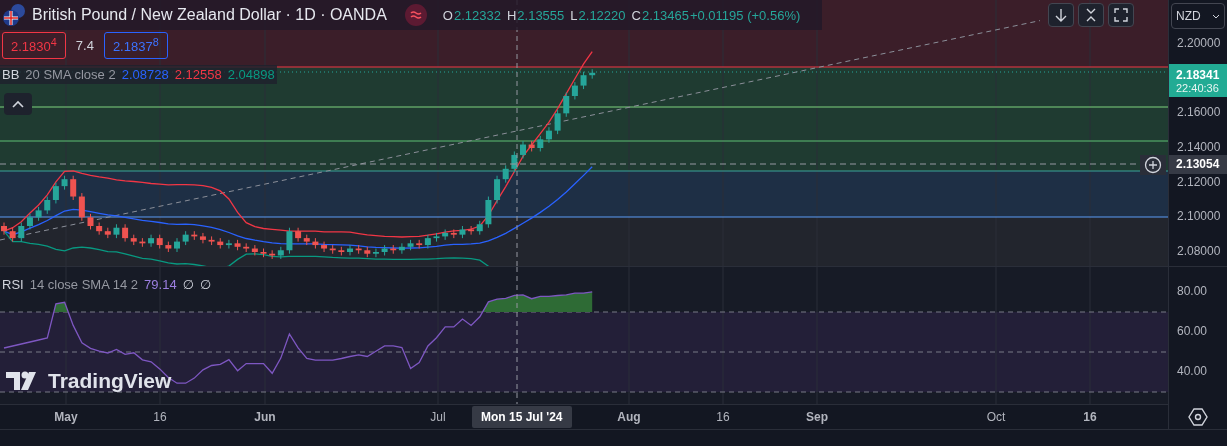 The width and height of the screenshot is (1227, 446). I want to click on crosshair-price-label: 2.13054, so click(1198, 164).